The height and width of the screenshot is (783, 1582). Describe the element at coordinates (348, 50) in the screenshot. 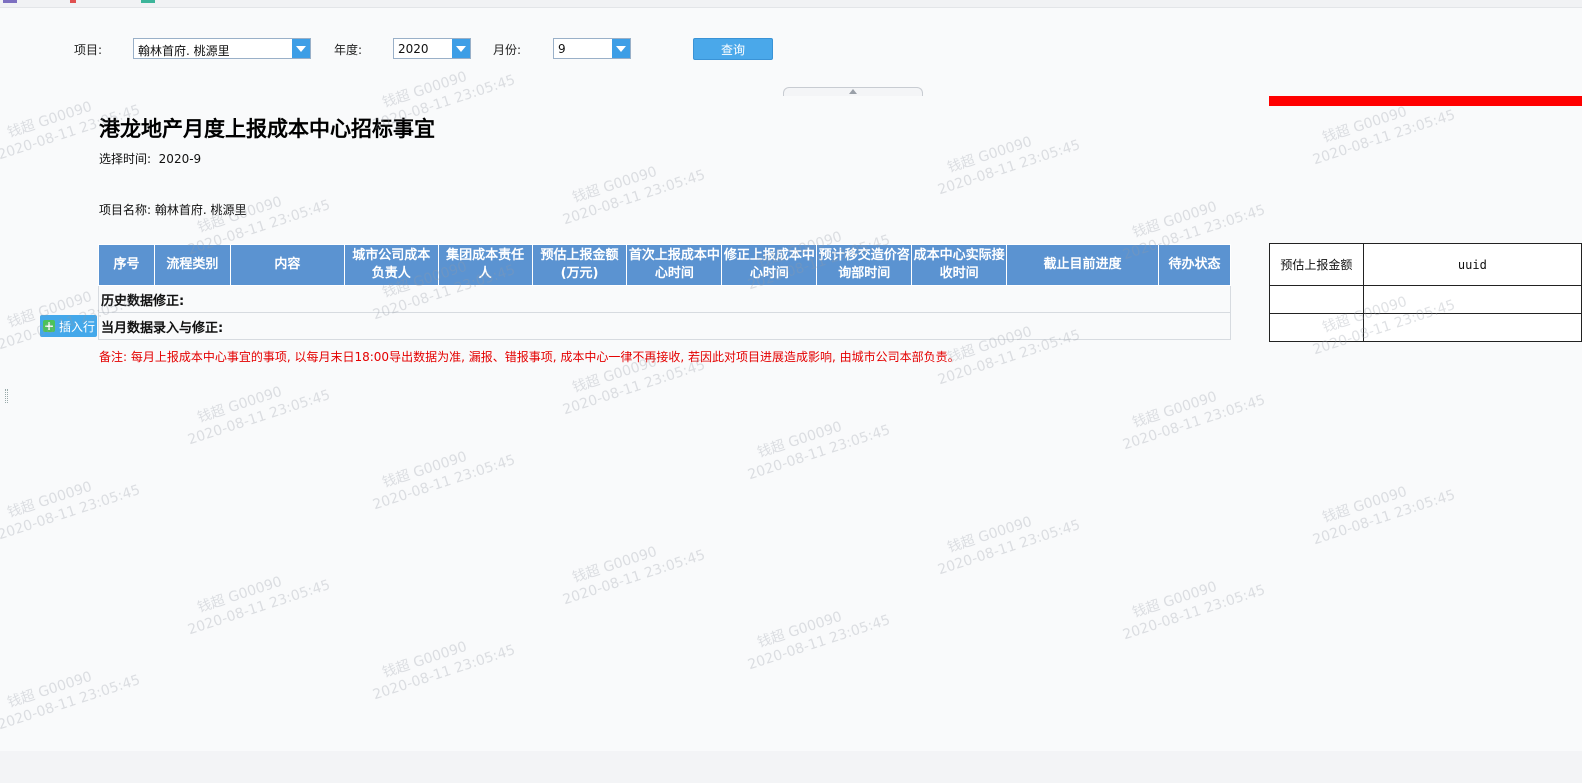

I see `year-label: 年度:` at that location.